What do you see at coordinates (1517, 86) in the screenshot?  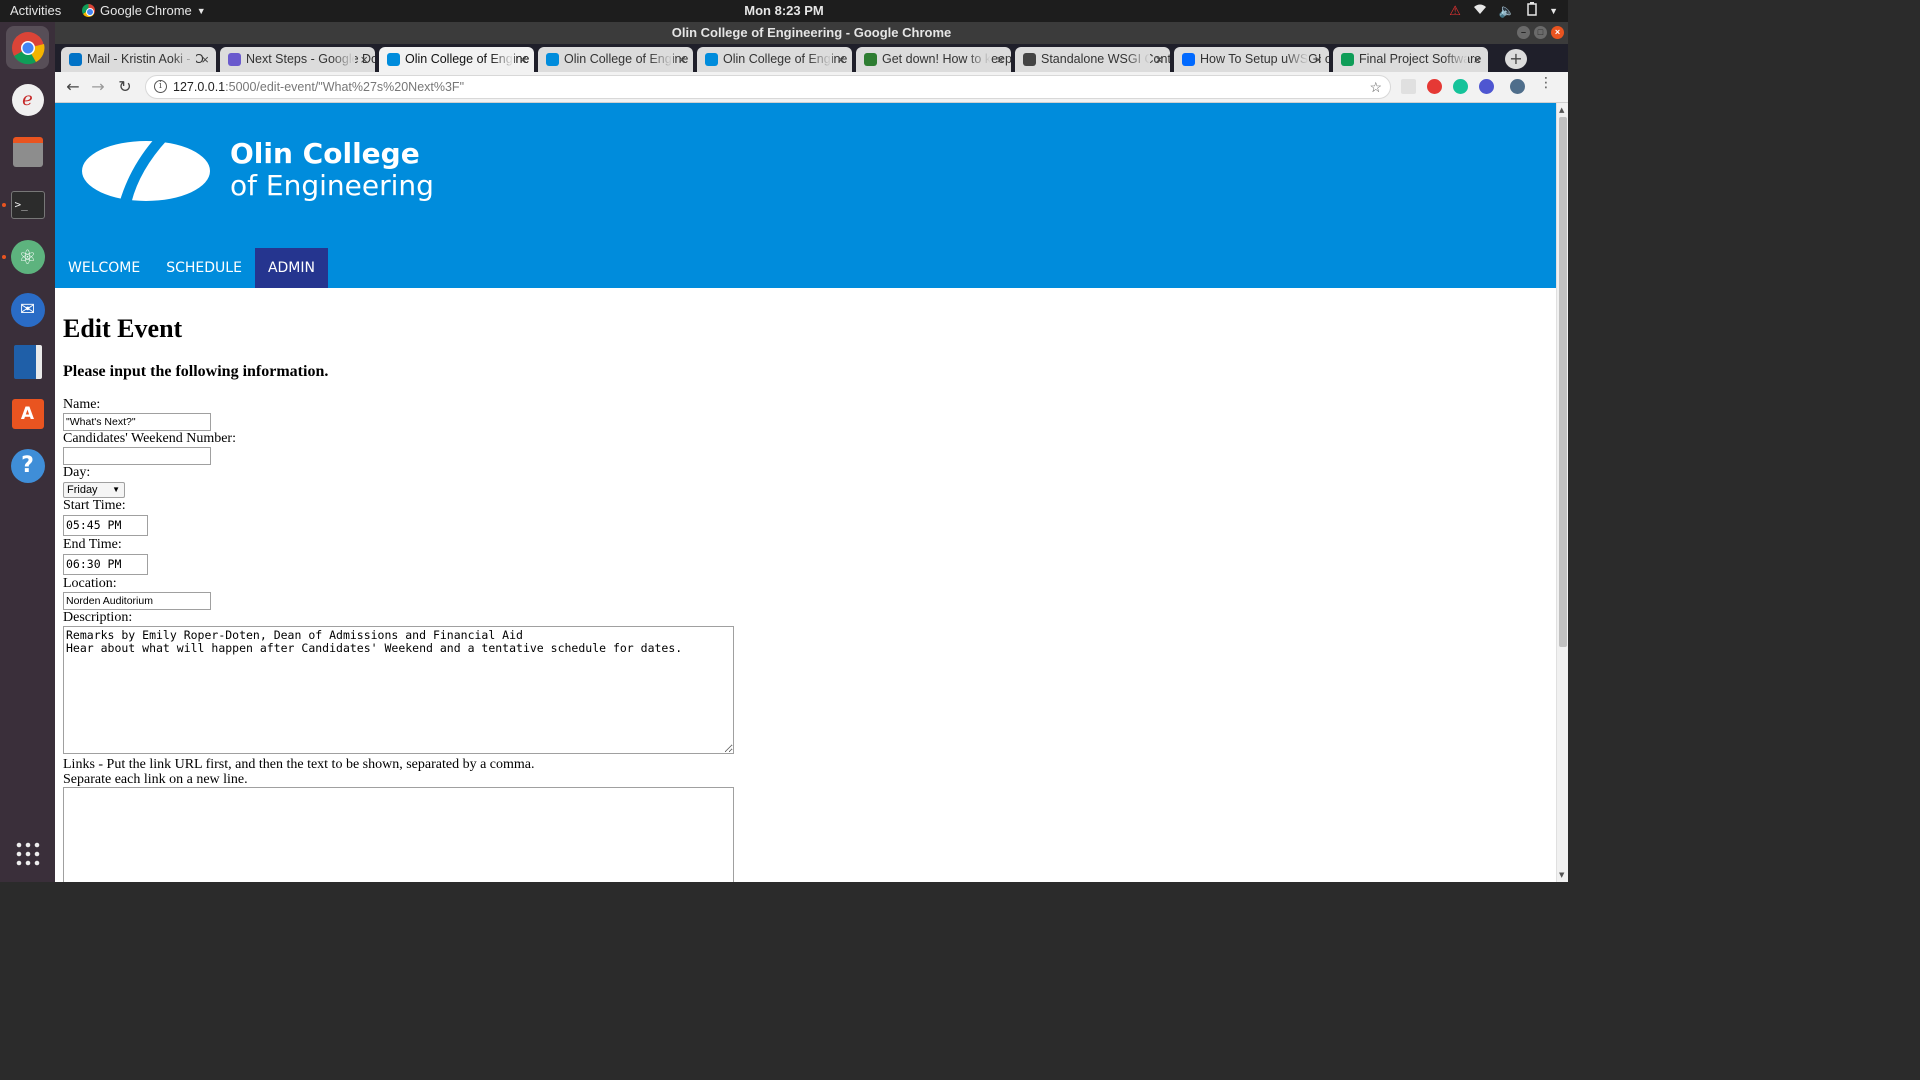 I see `profile-avatar` at bounding box center [1517, 86].